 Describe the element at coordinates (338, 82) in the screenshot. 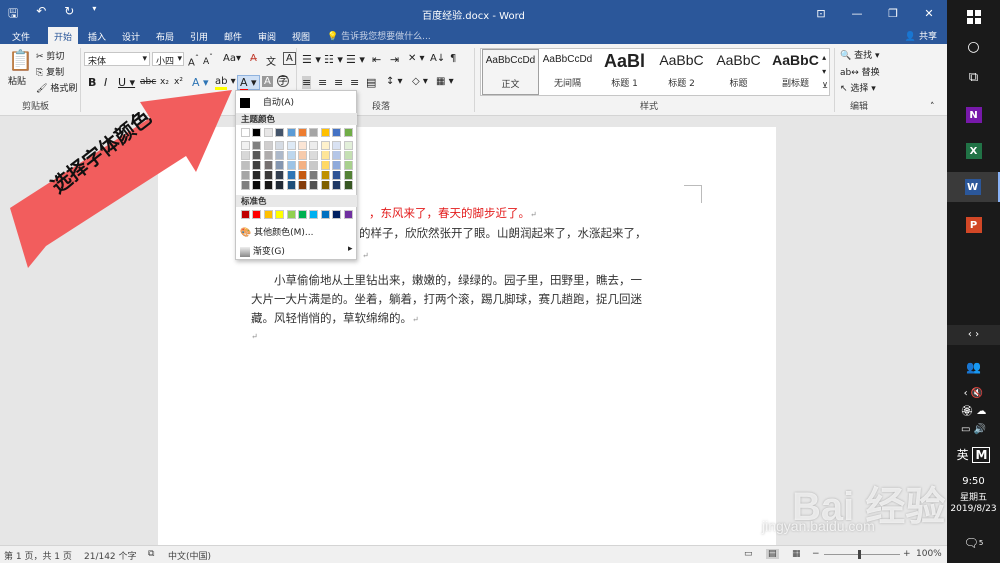

I see `align-right-icon: ≡` at that location.